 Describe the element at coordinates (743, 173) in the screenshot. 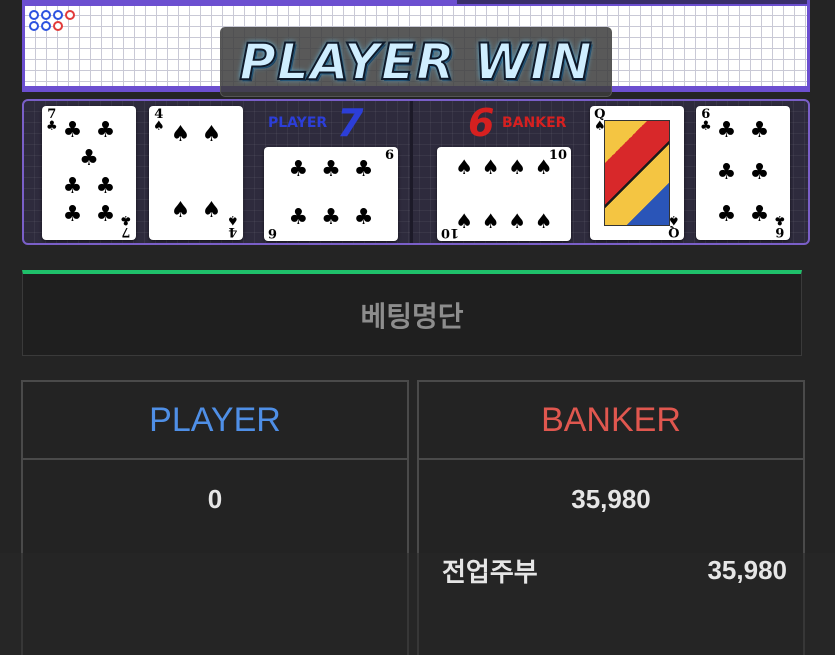

I see `banker-card-3: 6 ♣ ♣ ♣ ♣ ♣ ♣ ♣ 6 ♣` at that location.